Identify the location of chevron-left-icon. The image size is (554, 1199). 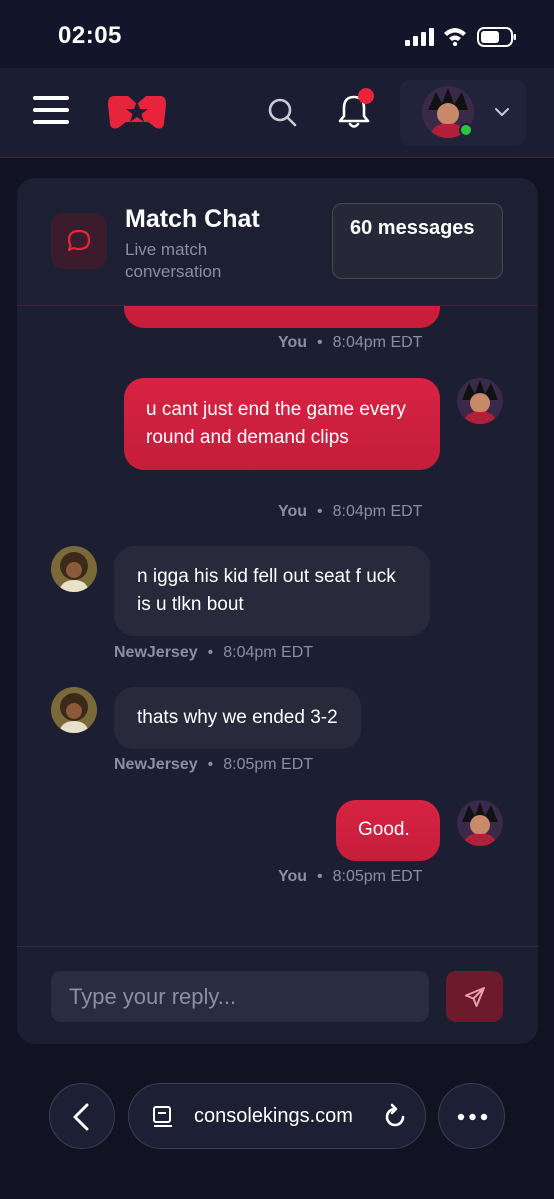
(81, 1117).